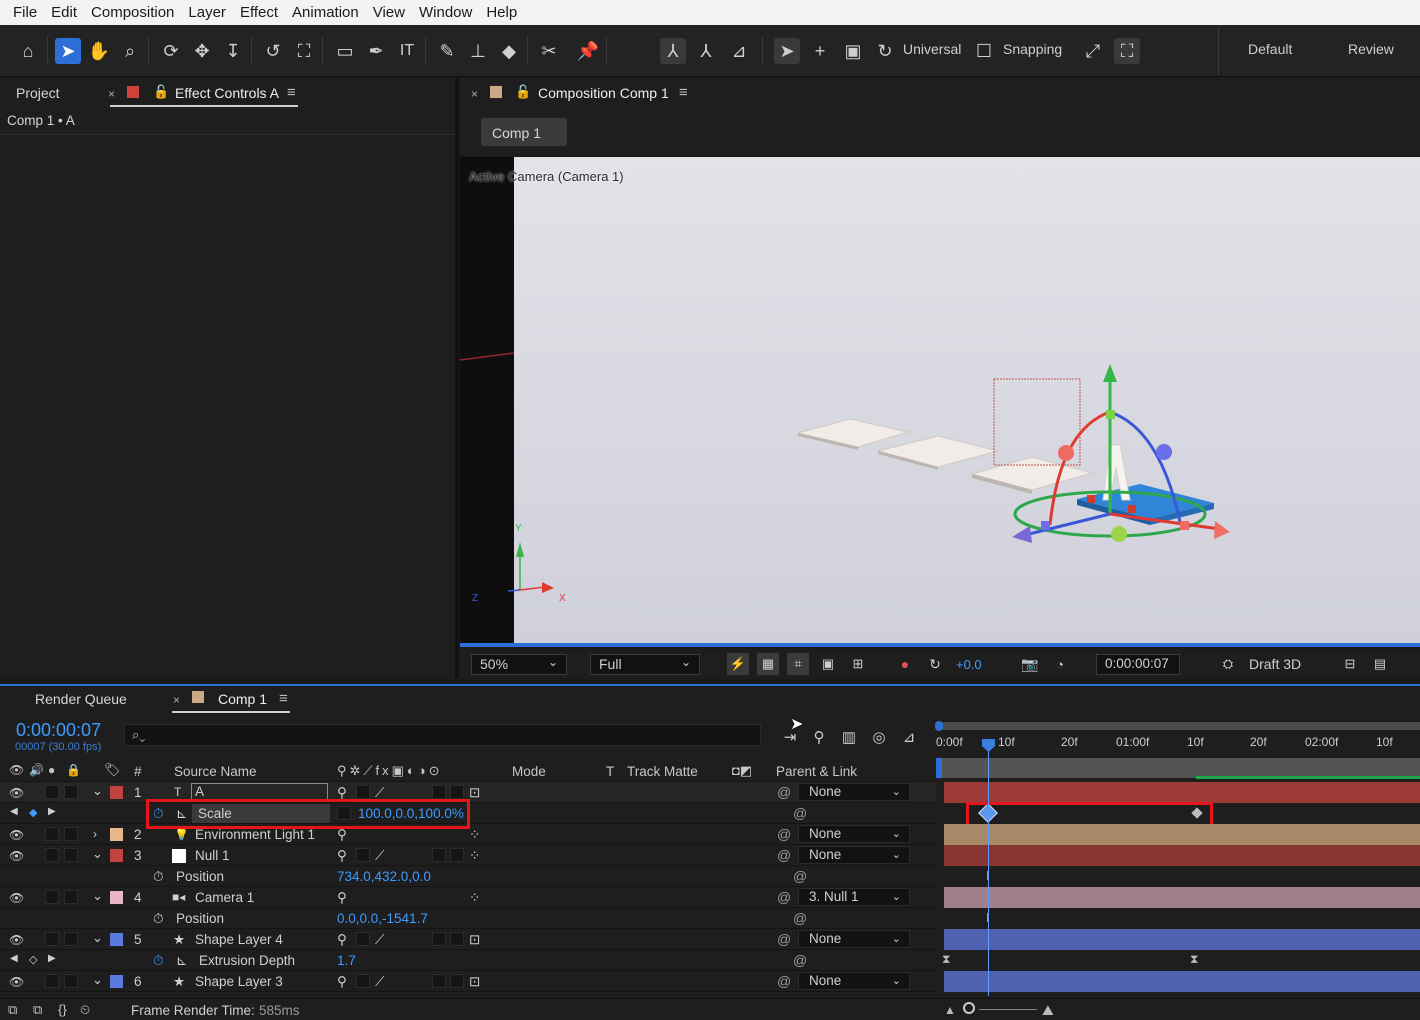  What do you see at coordinates (950, 1010) in the screenshot?
I see `zoom-out-icon: ▲` at bounding box center [950, 1010].